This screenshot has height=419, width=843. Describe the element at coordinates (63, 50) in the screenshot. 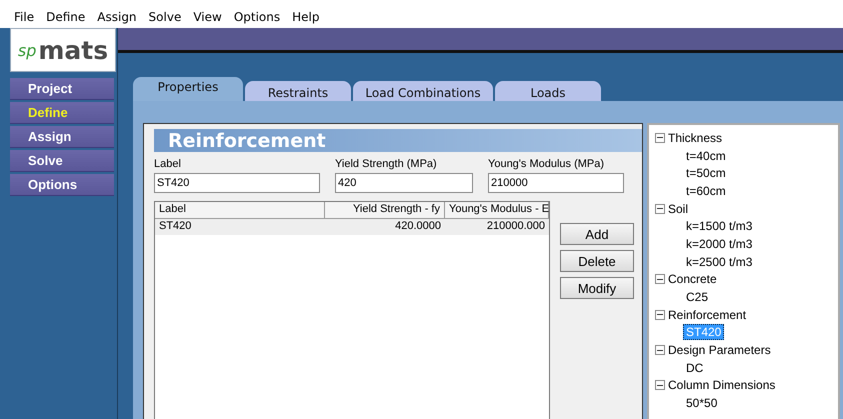

I see `logo: sp mats` at that location.